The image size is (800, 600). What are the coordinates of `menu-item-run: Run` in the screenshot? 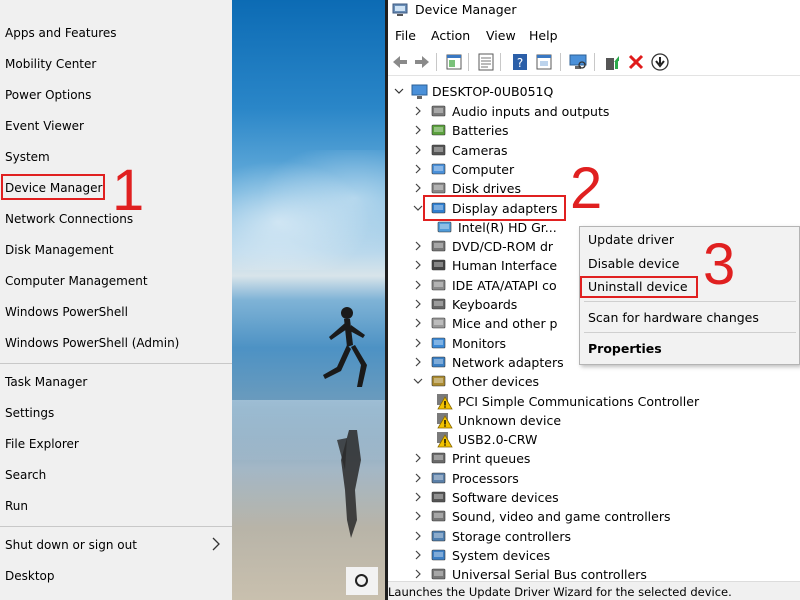 It's located at (16, 506).